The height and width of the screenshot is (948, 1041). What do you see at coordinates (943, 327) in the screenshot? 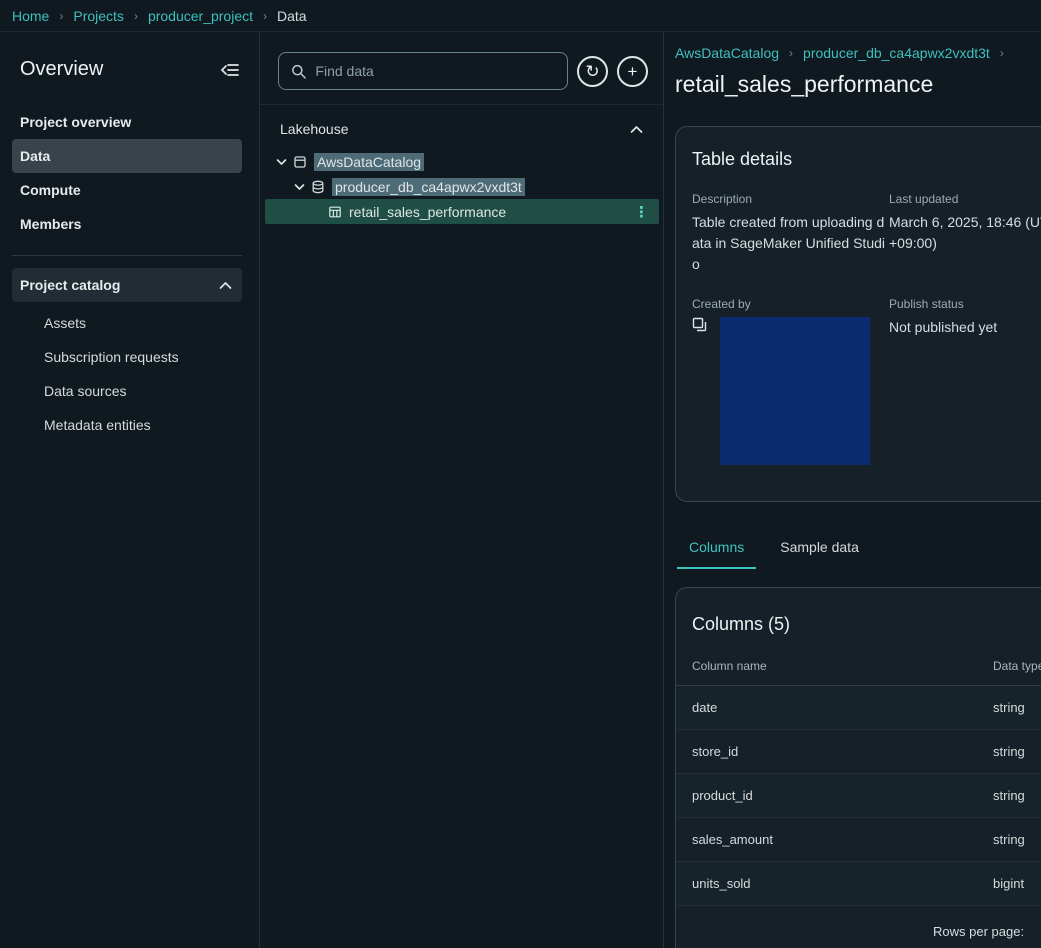
I see `publish-status-value: Not published yet` at bounding box center [943, 327].